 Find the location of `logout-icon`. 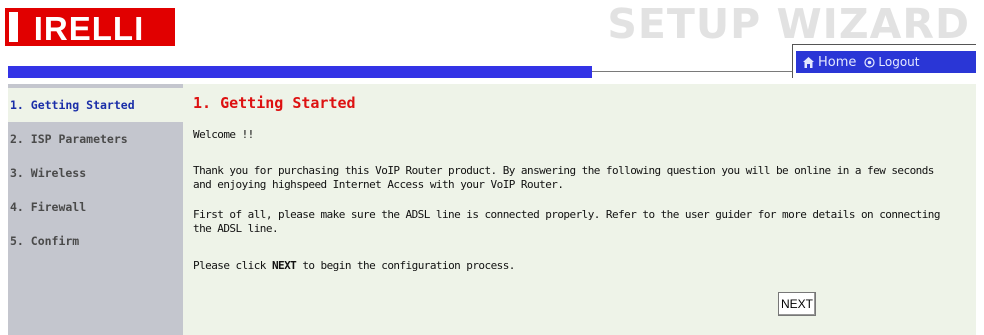

logout-icon is located at coordinates (869, 62).